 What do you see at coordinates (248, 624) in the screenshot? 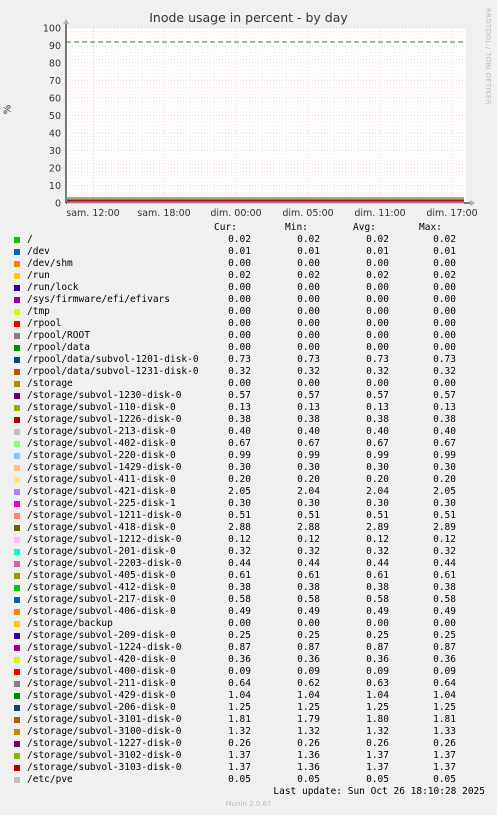
I see `legend-row: /storage/backup 0.00 0.00 0.00 0.00` at bounding box center [248, 624].